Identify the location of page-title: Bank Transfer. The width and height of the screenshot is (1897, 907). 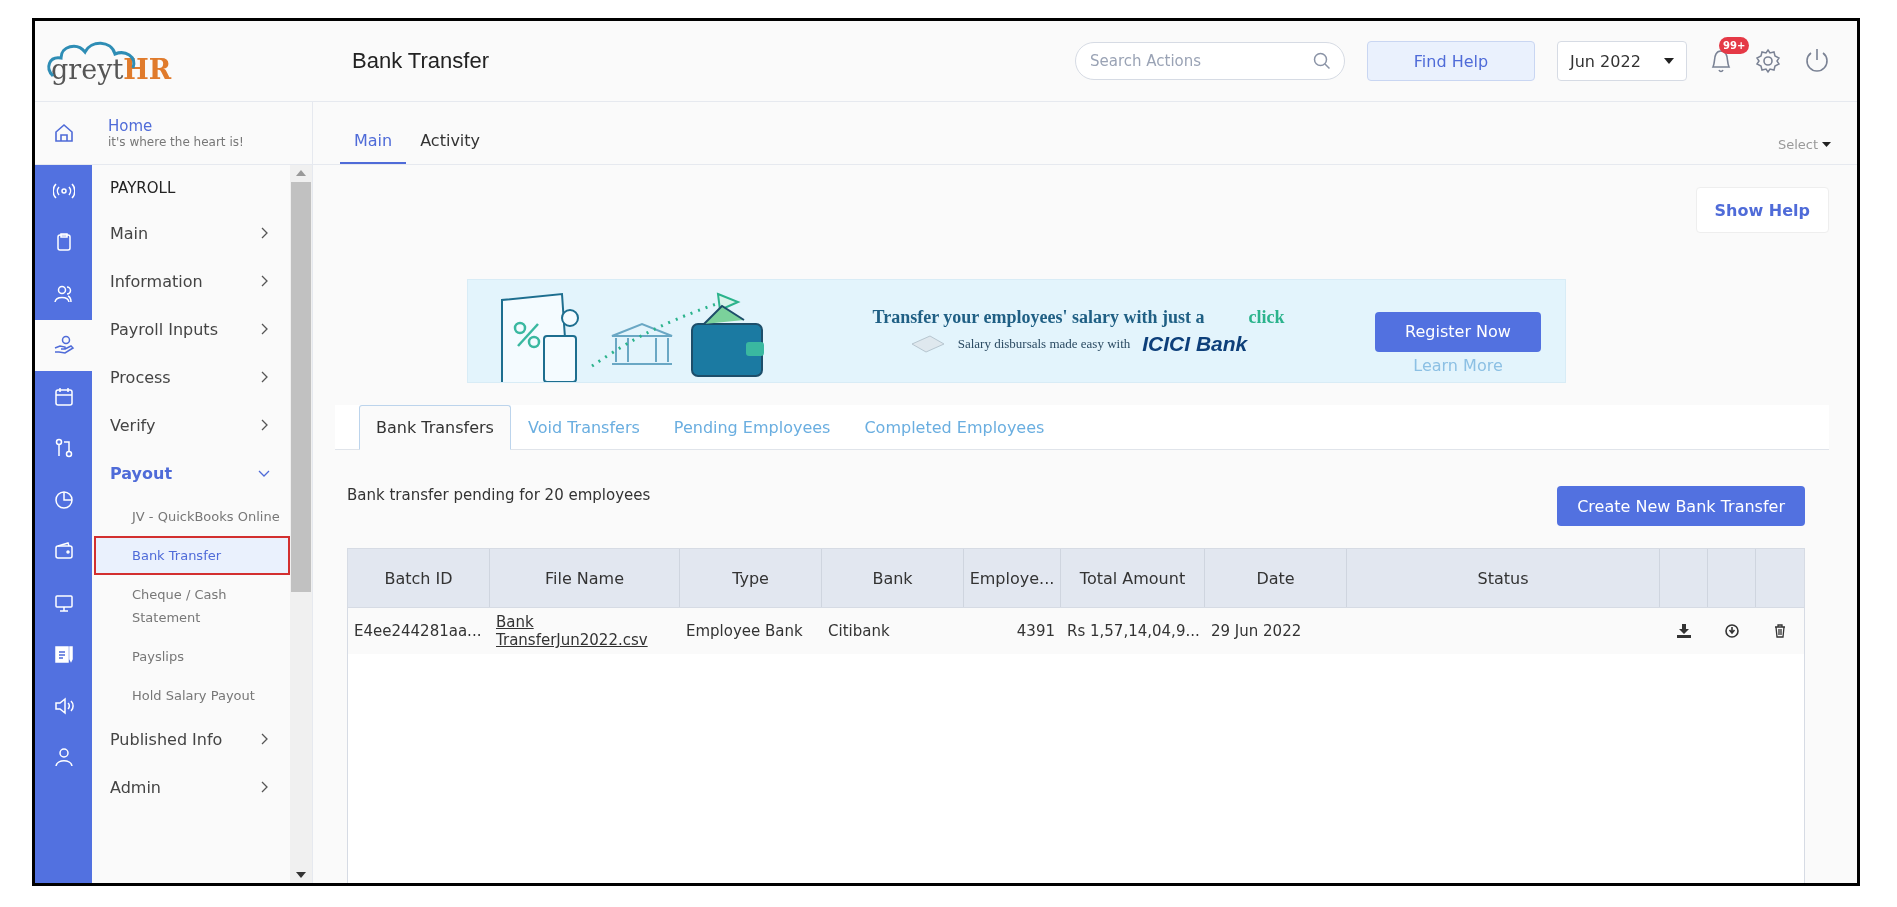
(421, 61).